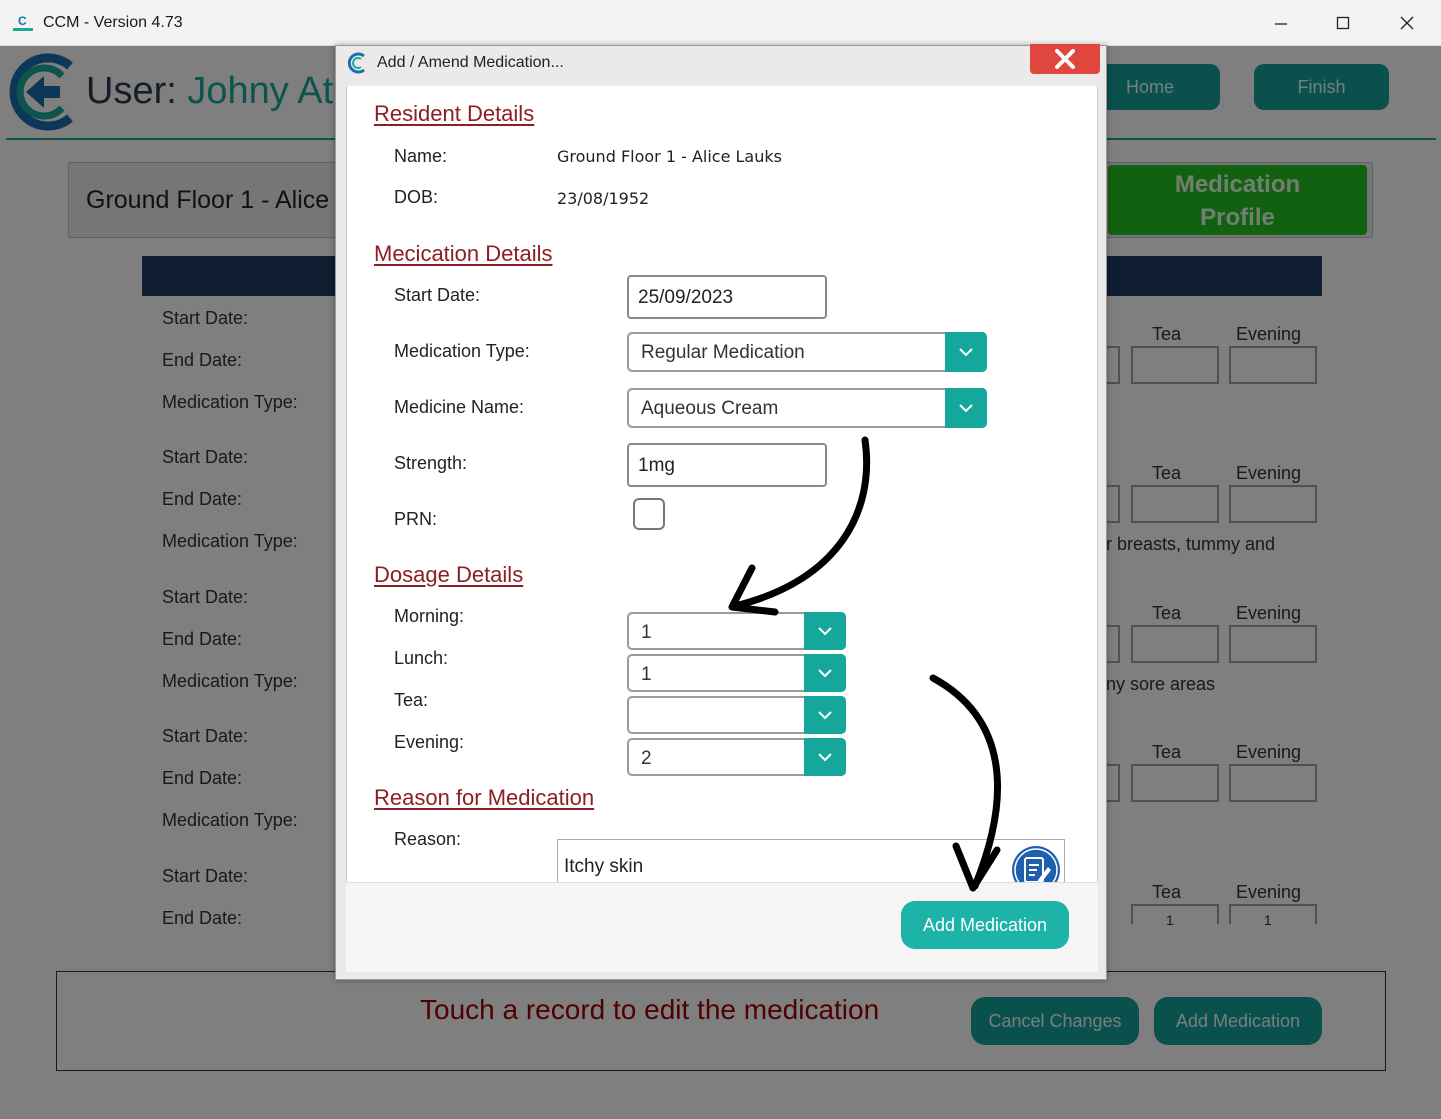 The image size is (1441, 1119). What do you see at coordinates (454, 113) in the screenshot?
I see `resident-details-heading: Resident Details` at bounding box center [454, 113].